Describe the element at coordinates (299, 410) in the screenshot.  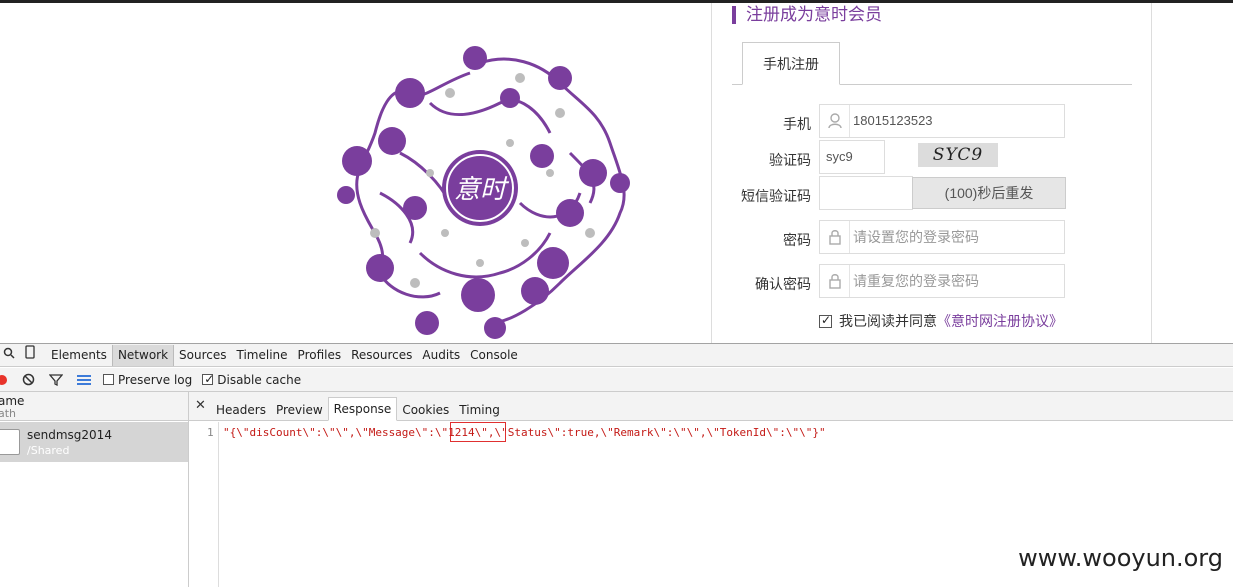
I see `tab-preview: Preview` at that location.